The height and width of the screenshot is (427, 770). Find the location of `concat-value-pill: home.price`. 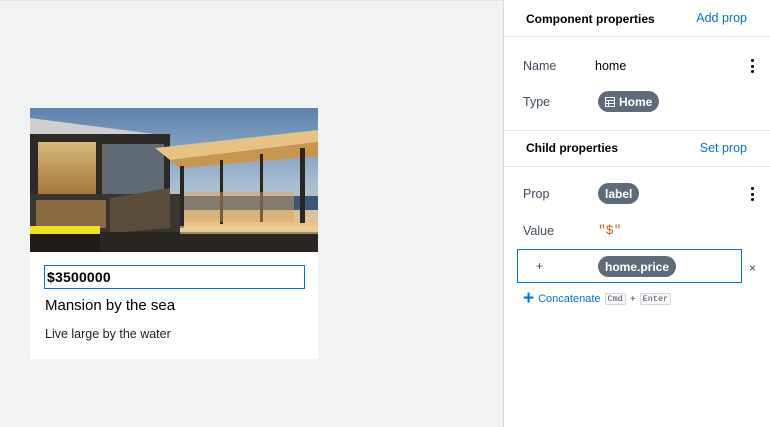

concat-value-pill: home.price is located at coordinates (637, 266).